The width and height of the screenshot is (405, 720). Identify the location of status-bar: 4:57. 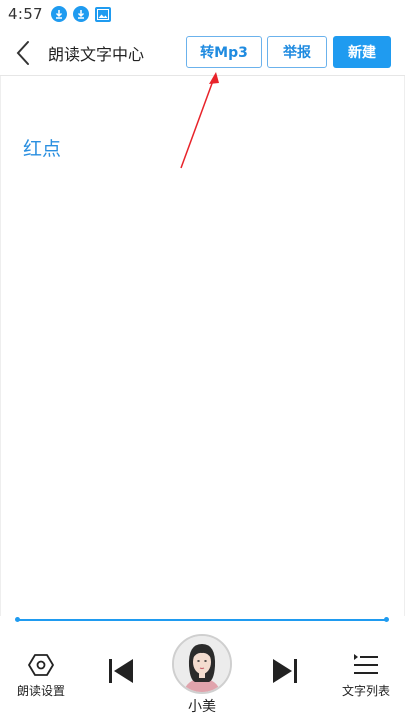
(202, 14).